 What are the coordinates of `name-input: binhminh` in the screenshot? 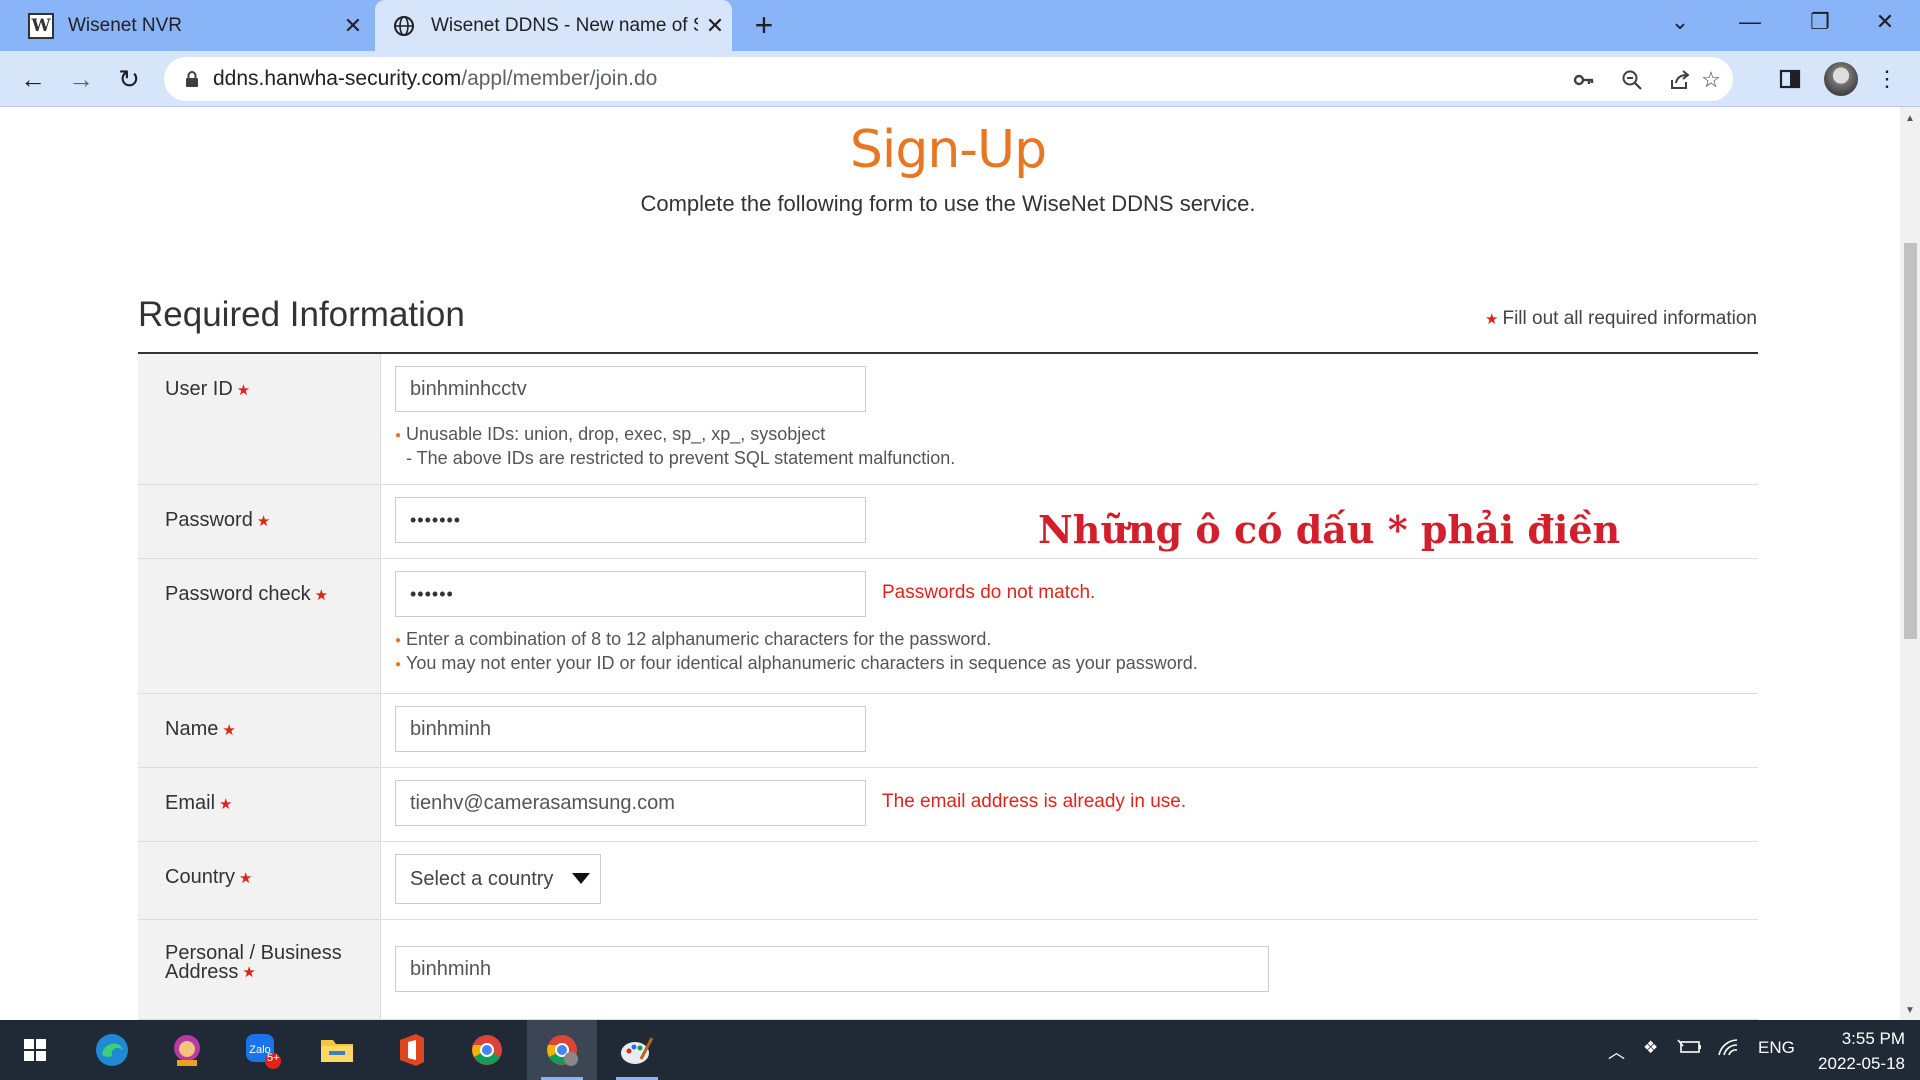 It's located at (630, 729).